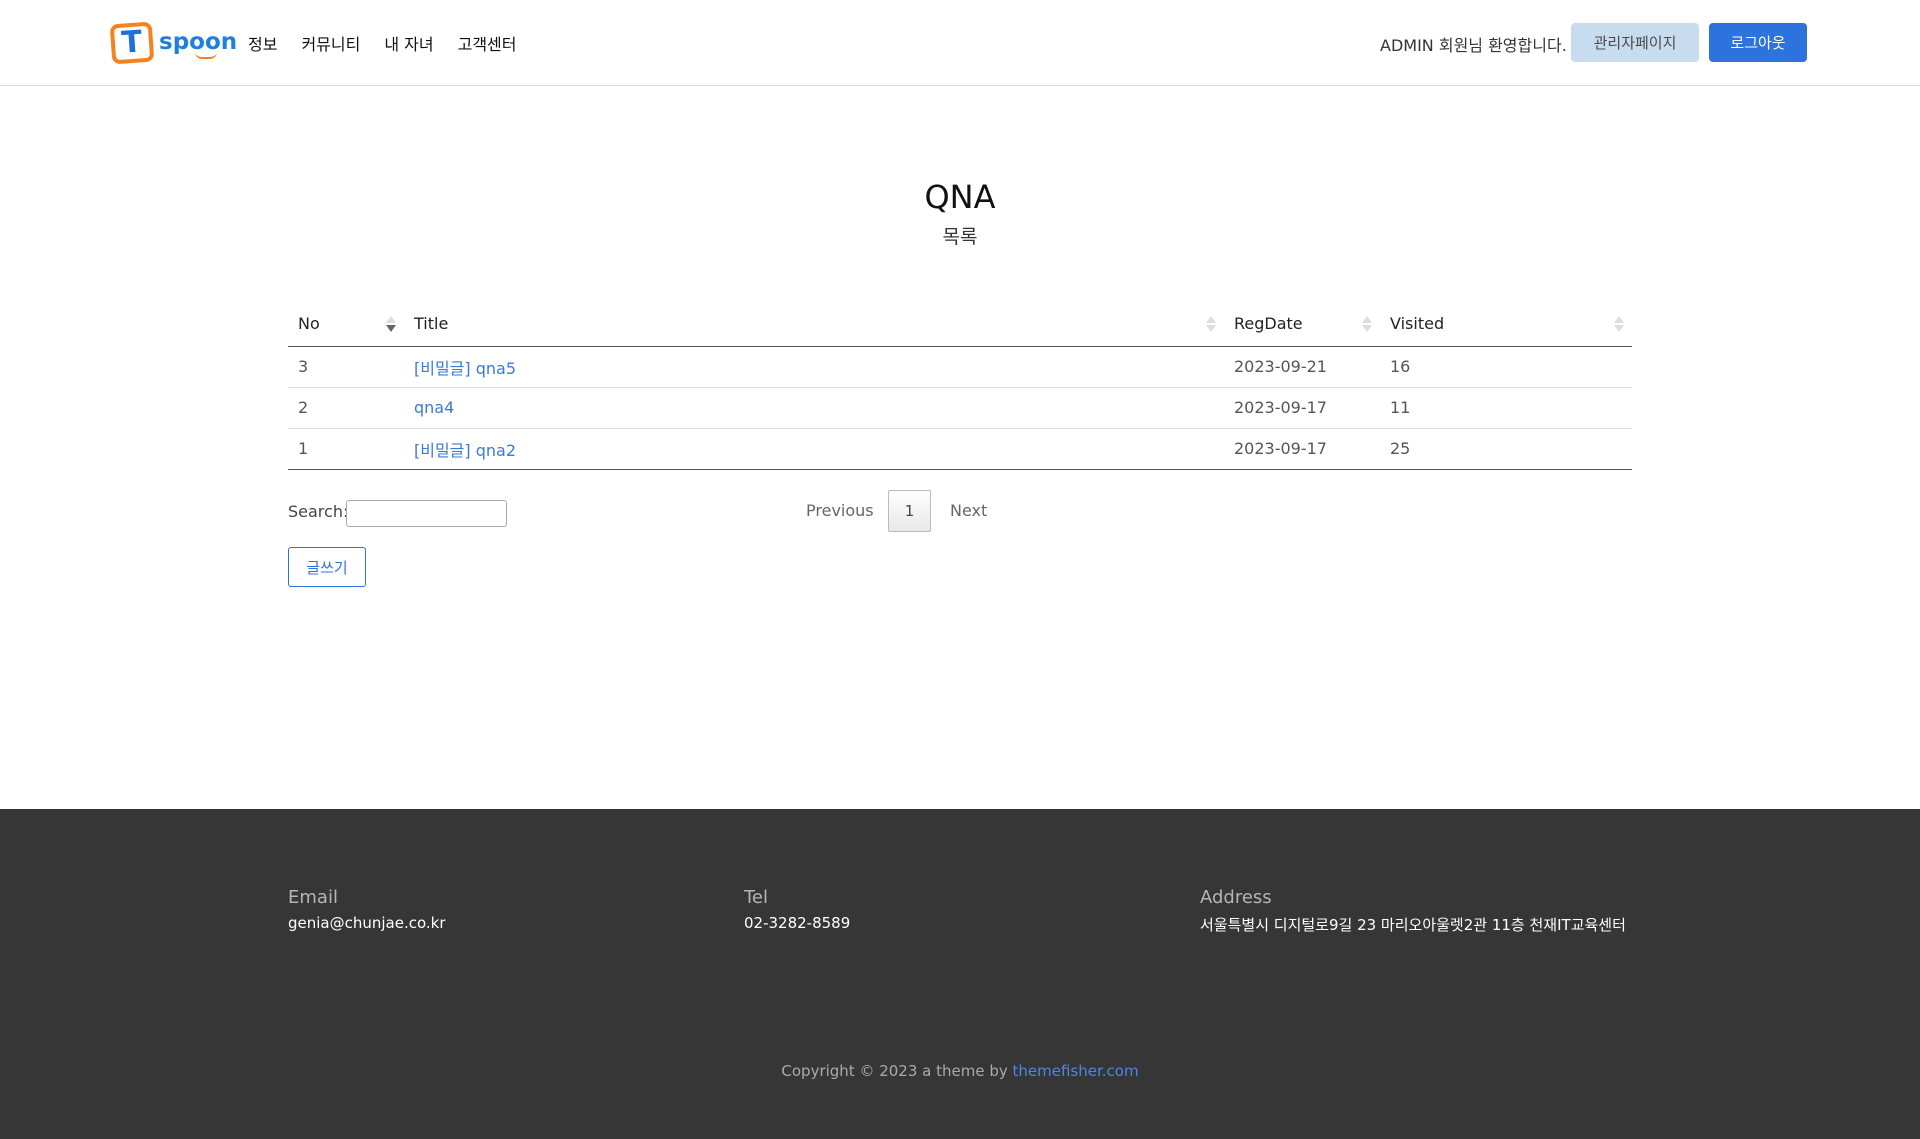 Image resolution: width=1920 pixels, height=1139 pixels. What do you see at coordinates (313, 897) in the screenshot?
I see `footer-email-label: Email` at bounding box center [313, 897].